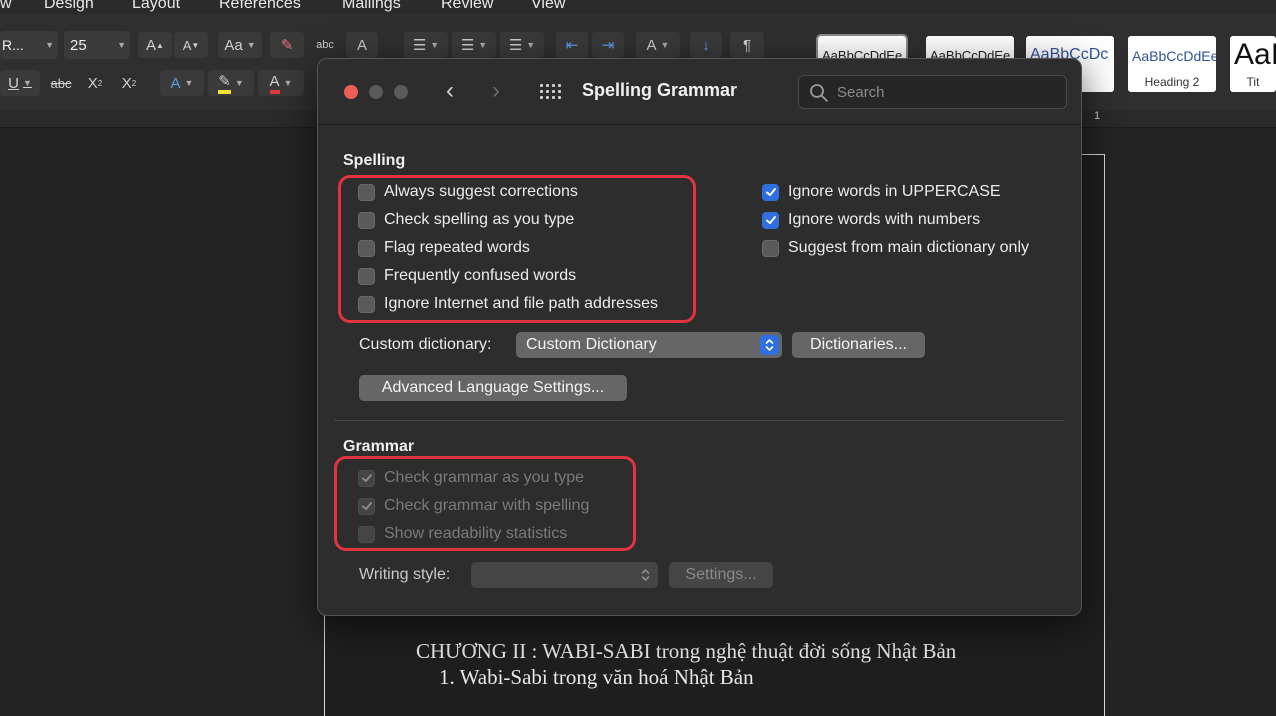  I want to click on style-name: Tit, so click(1253, 82).